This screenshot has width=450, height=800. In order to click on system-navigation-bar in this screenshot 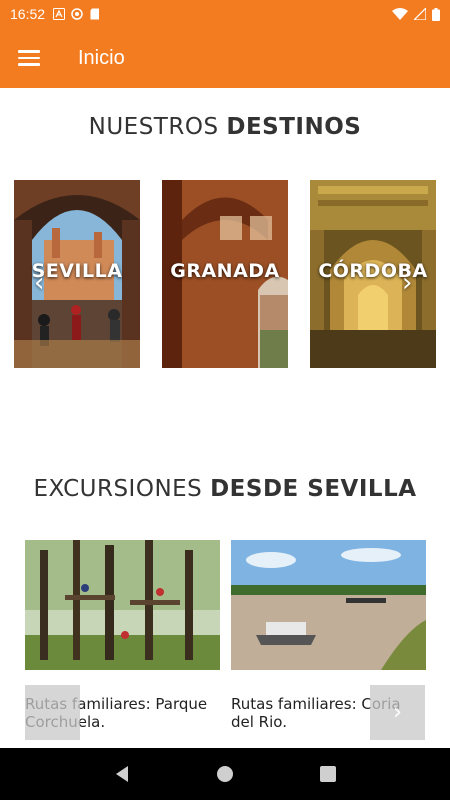, I will do `click(225, 774)`.